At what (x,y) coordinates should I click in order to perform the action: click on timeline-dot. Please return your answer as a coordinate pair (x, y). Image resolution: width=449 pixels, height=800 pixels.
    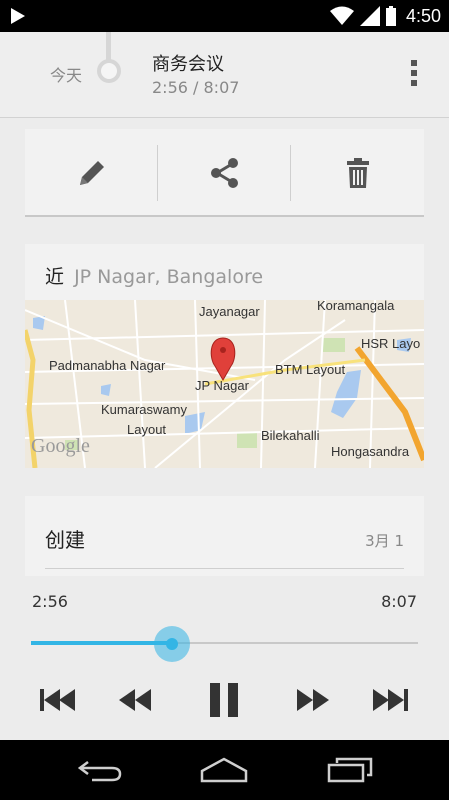
    Looking at the image, I should click on (109, 71).